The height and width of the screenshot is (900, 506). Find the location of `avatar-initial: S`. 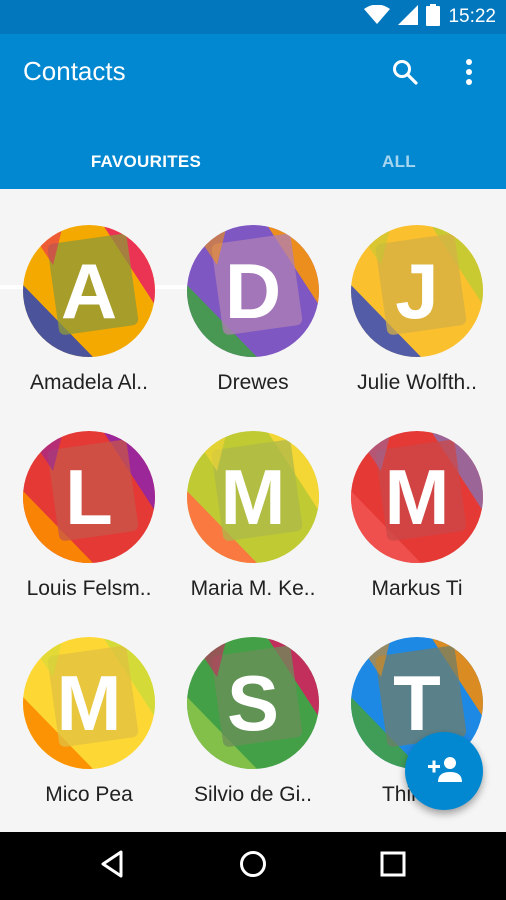

avatar-initial: S is located at coordinates (253, 702).